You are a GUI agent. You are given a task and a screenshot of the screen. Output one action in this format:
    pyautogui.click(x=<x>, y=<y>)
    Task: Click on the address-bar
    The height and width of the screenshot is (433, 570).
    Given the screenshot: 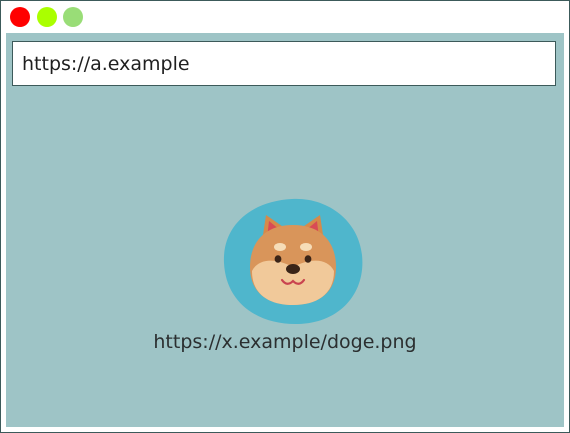 What is the action you would take?
    pyautogui.click(x=284, y=63)
    